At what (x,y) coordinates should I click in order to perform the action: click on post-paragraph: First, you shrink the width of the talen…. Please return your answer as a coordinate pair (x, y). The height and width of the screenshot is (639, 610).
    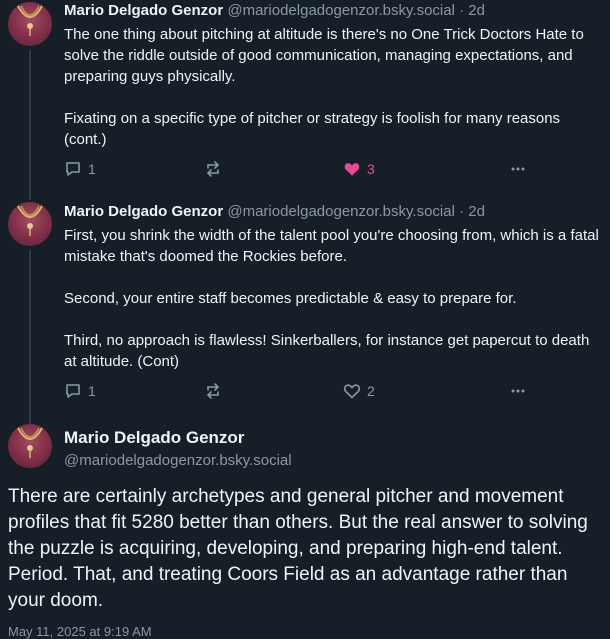
    Looking at the image, I should click on (331, 246).